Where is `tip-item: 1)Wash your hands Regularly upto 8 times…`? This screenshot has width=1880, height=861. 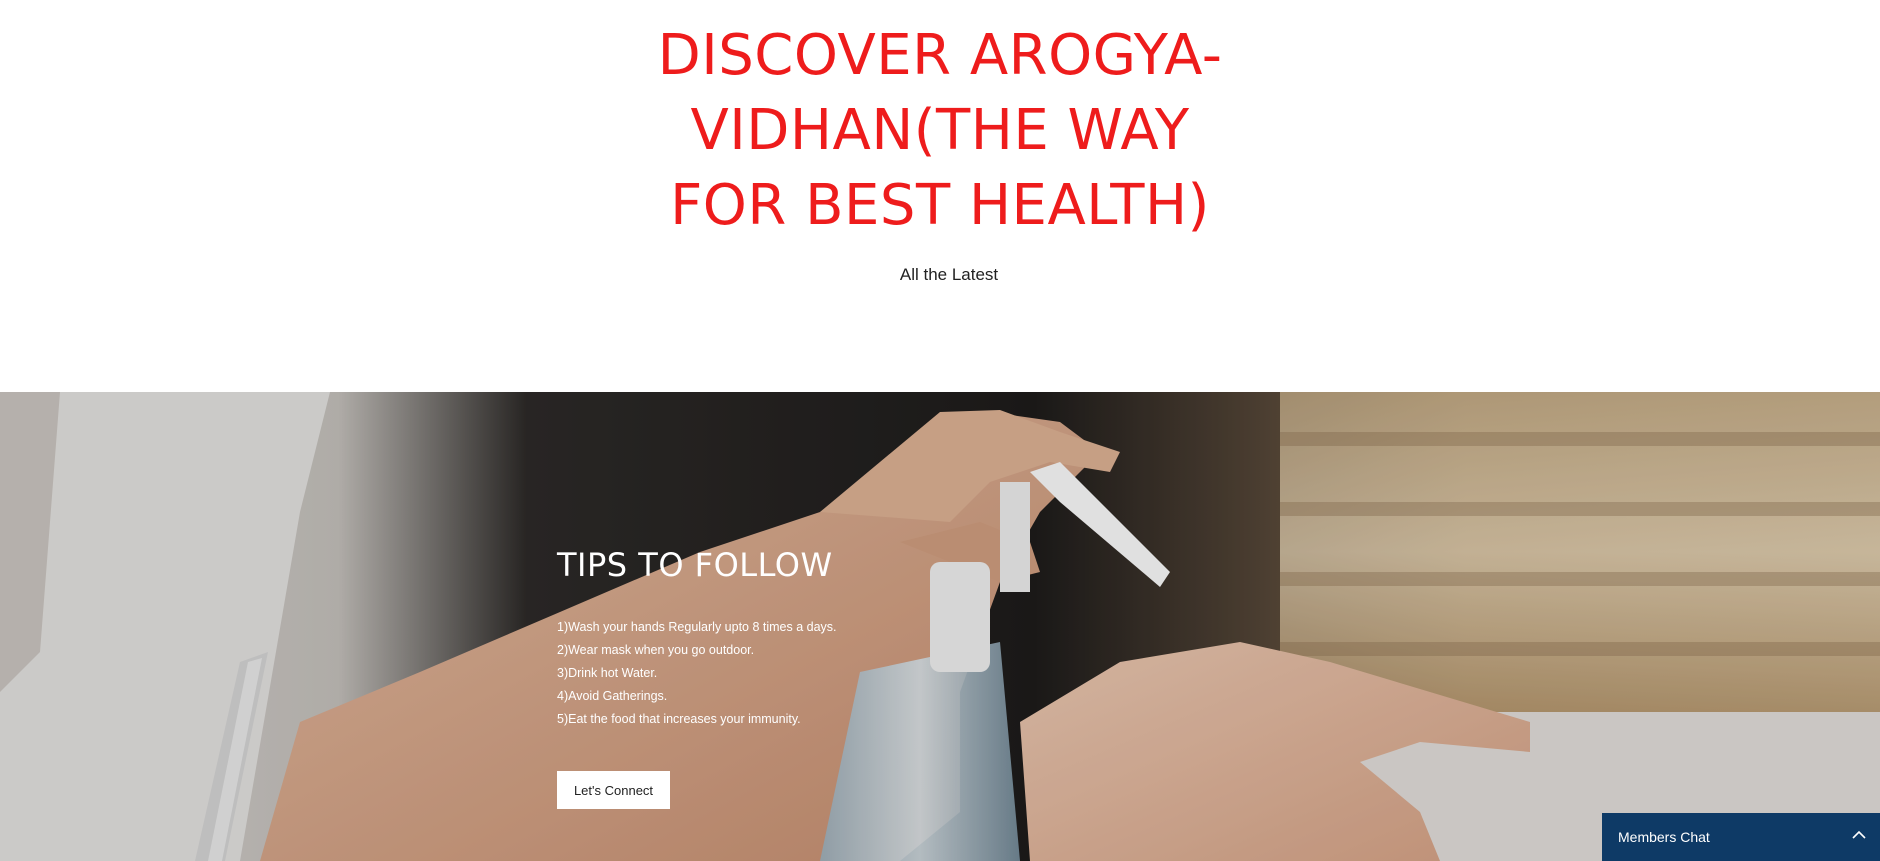
tip-item: 1)Wash your hands Regularly upto 8 times… is located at coordinates (697, 627).